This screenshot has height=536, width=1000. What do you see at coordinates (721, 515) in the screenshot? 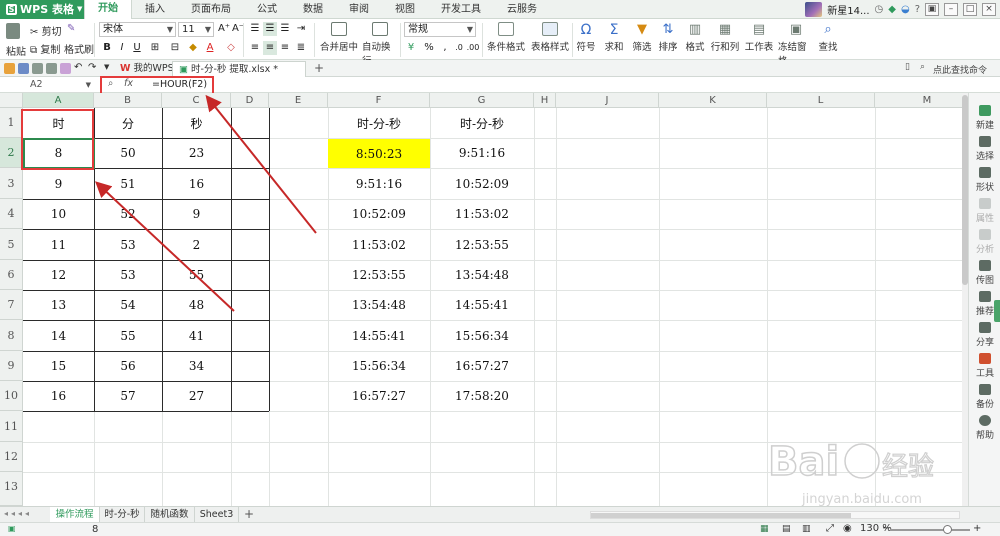
I see `scrollbar-thumb` at bounding box center [721, 515].